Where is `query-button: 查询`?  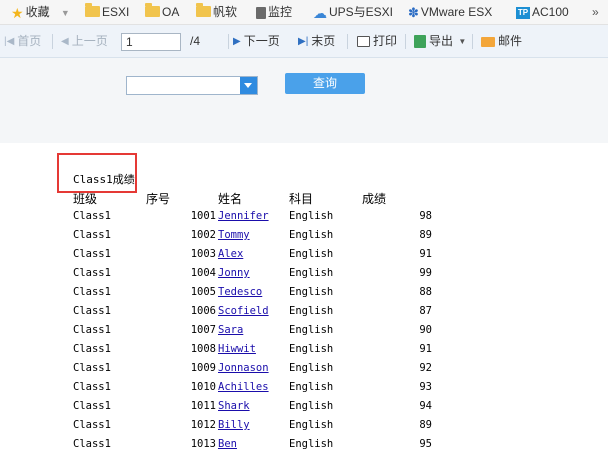 query-button: 查询 is located at coordinates (325, 83).